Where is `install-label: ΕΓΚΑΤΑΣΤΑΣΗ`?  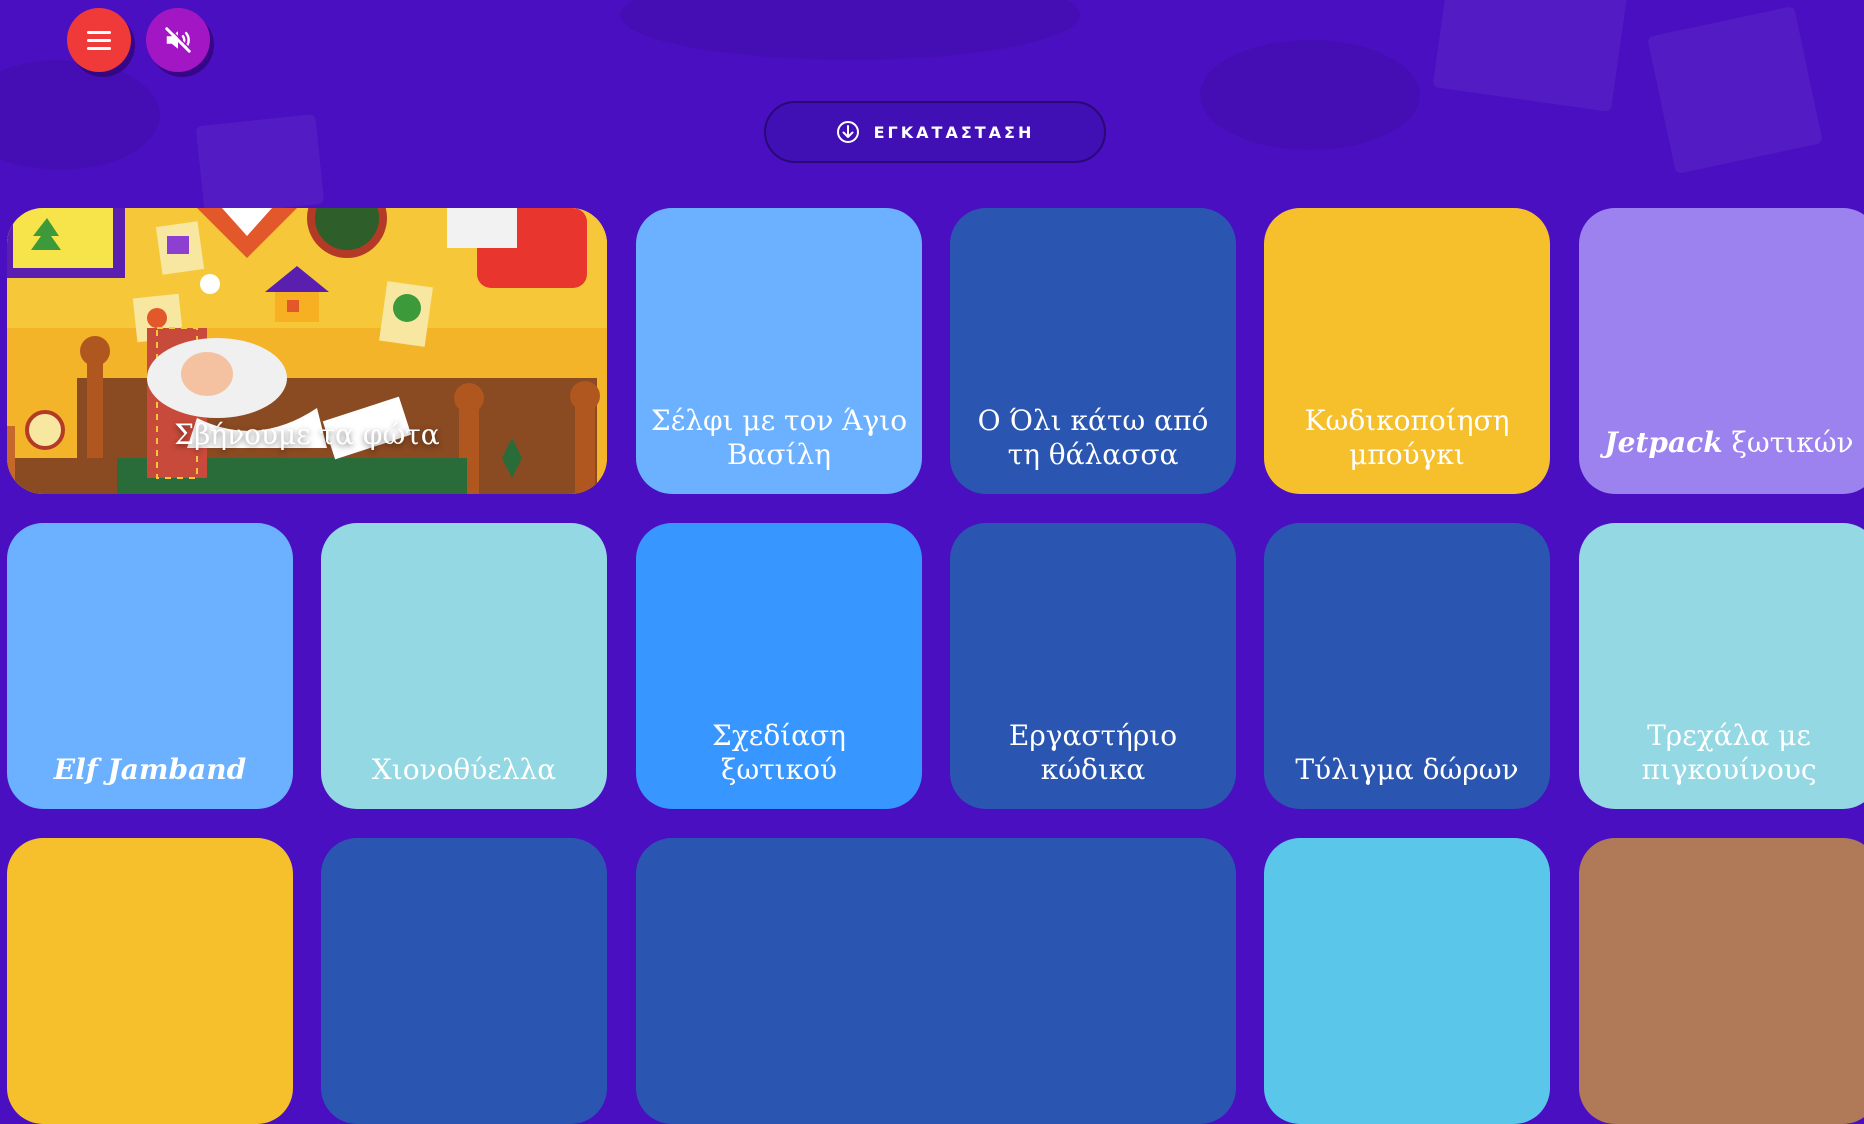 install-label: ΕΓΚΑΤΑΣΤΑΣΗ is located at coordinates (954, 132).